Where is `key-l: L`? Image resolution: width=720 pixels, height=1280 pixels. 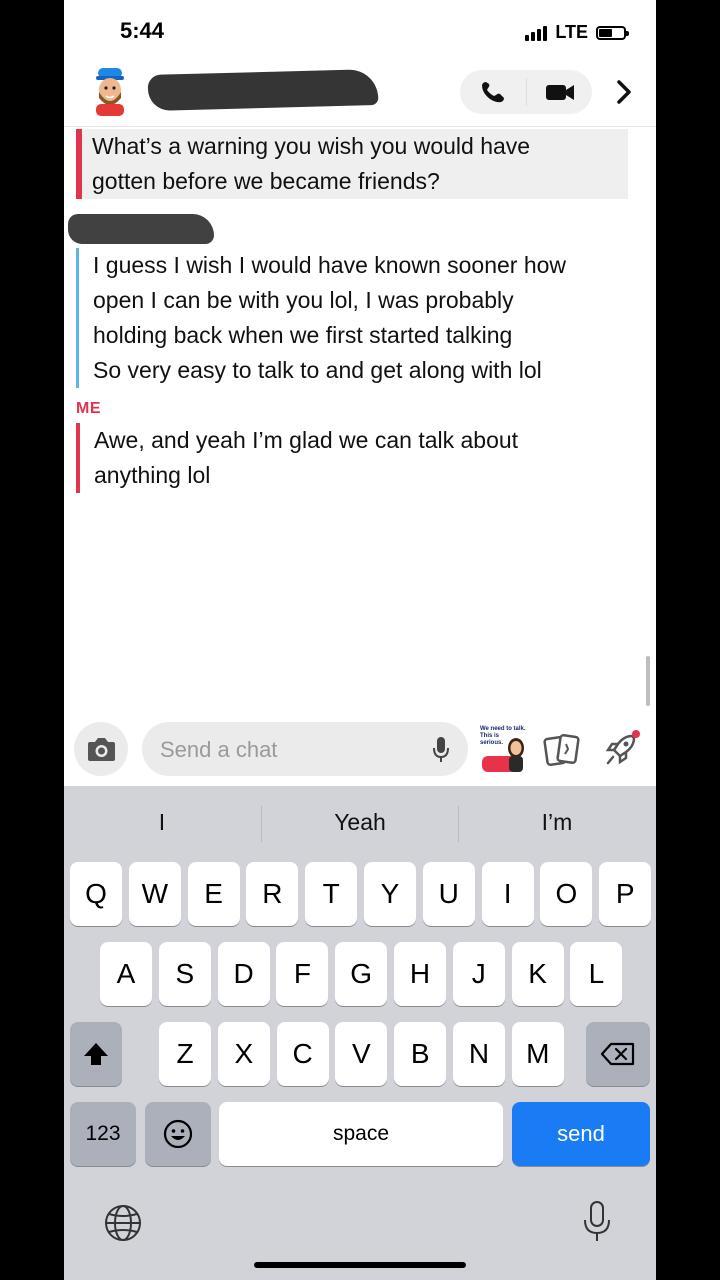
key-l: L is located at coordinates (596, 974).